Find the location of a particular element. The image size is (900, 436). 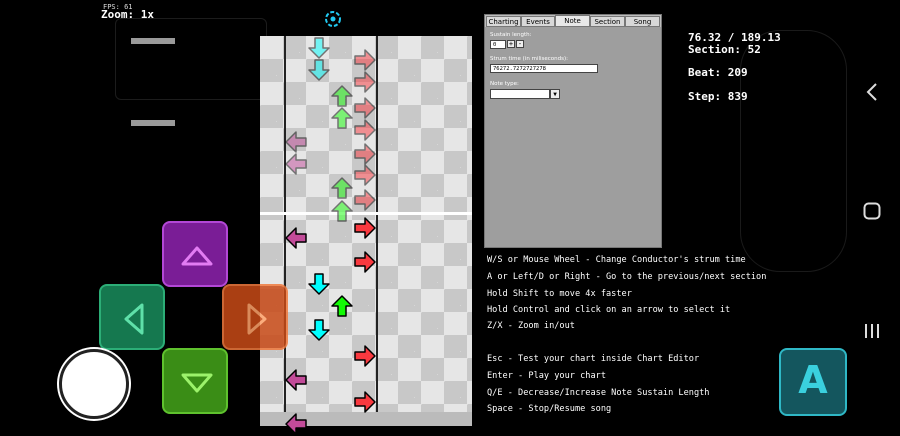

sustain-decrease-button: - is located at coordinates (520, 44).